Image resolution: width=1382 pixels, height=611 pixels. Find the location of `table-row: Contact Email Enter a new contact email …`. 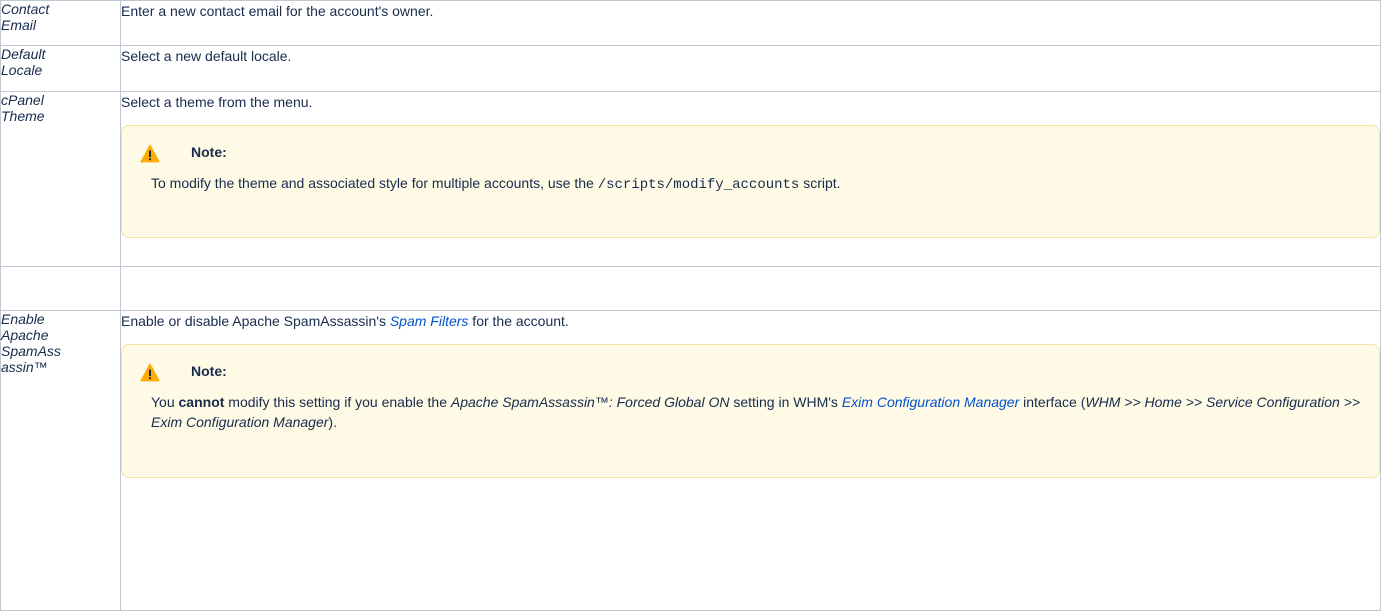

table-row: Contact Email Enter a new contact email … is located at coordinates (690, 23).